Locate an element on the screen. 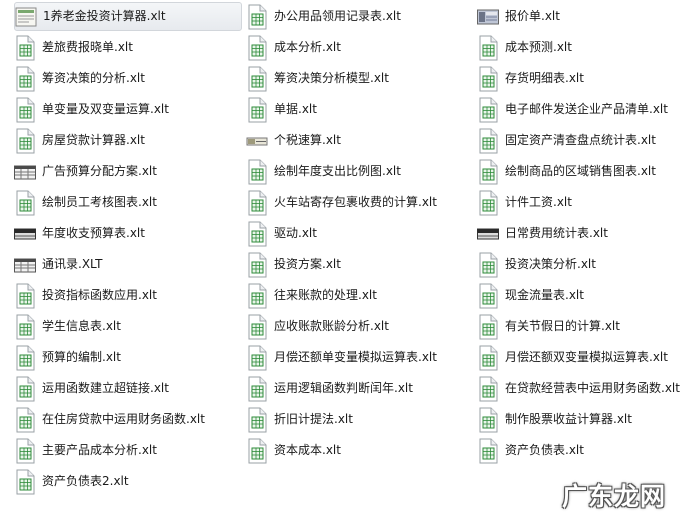 This screenshot has width=700, height=519. file-item: 应收账款账龄分析.xlt is located at coordinates (360, 326).